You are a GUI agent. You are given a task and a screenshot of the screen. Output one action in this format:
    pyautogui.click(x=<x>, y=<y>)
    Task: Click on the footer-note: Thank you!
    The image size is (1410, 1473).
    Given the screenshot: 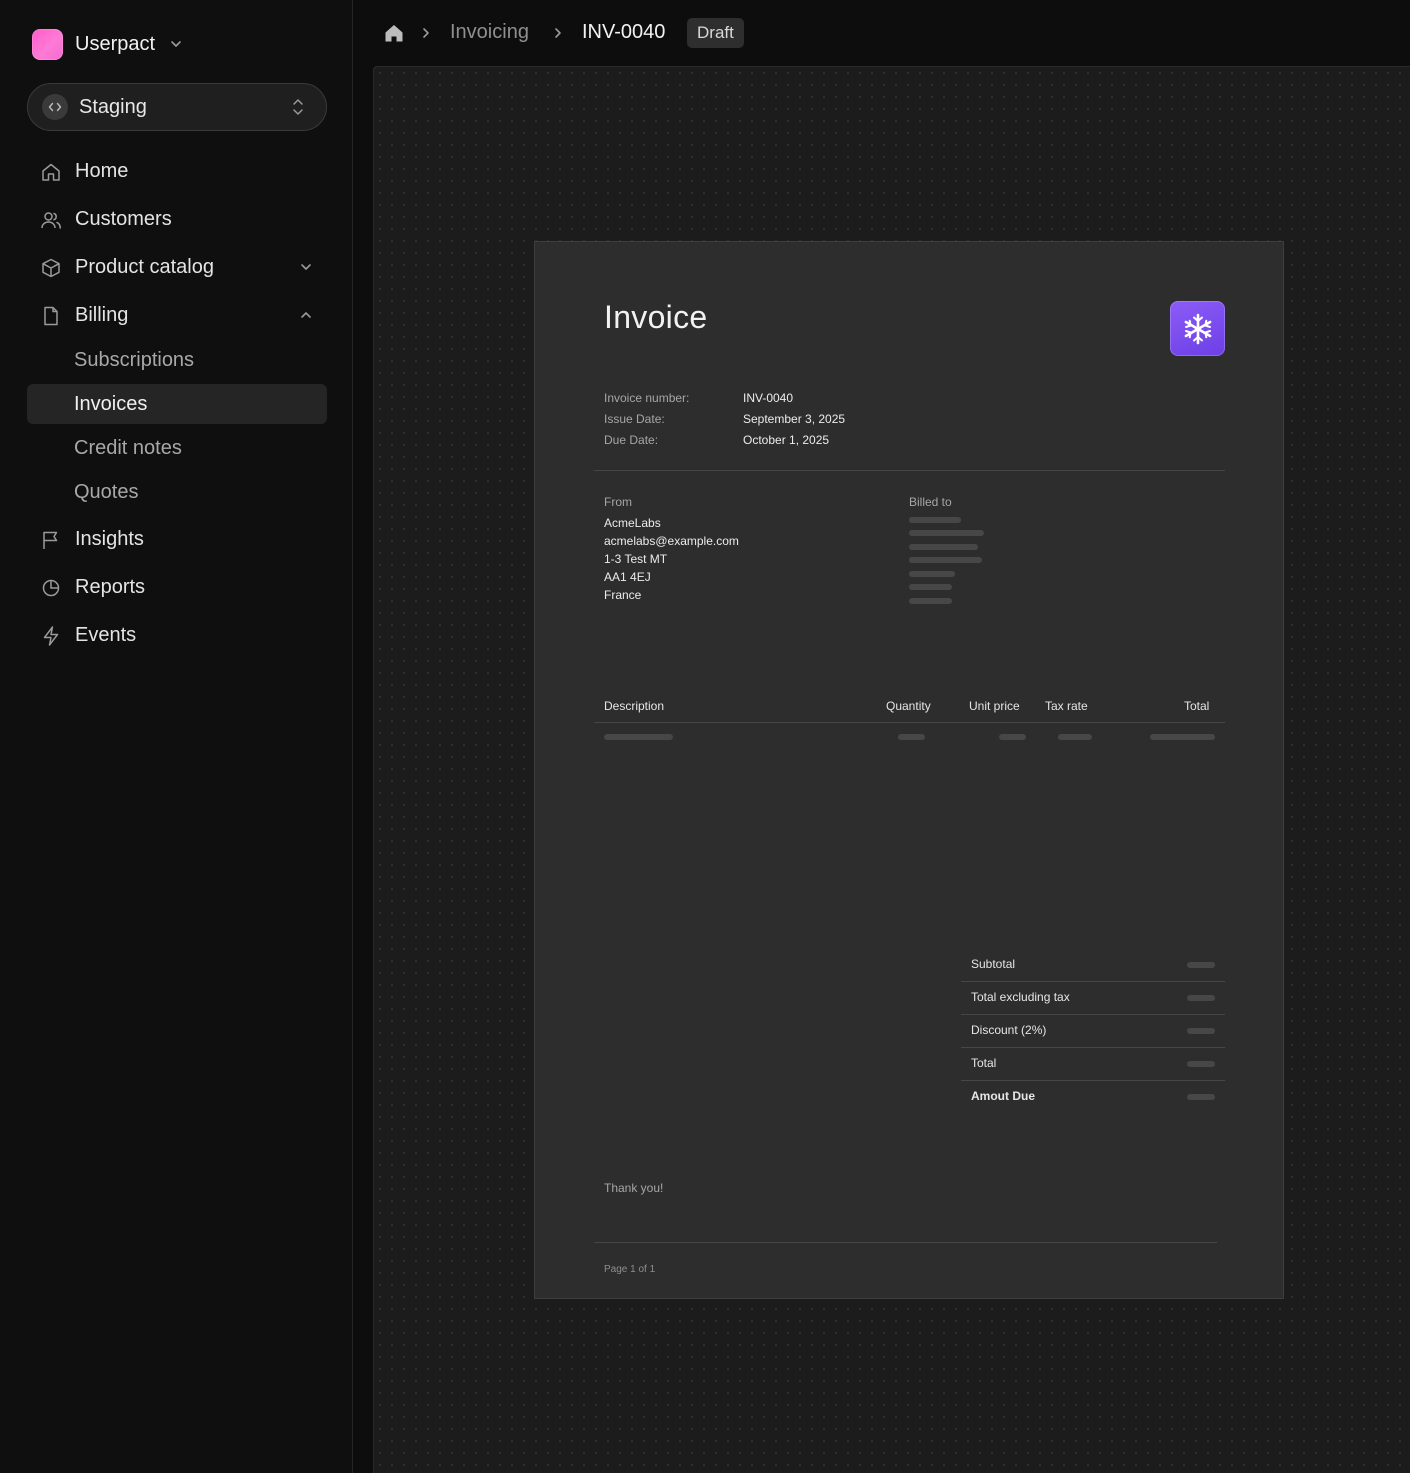 What is the action you would take?
    pyautogui.click(x=634, y=1188)
    